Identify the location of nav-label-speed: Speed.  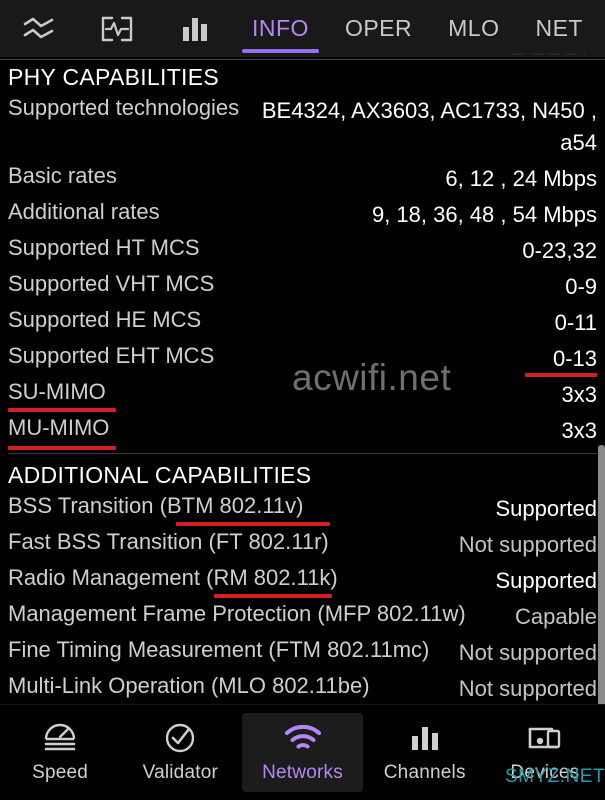
(60, 772).